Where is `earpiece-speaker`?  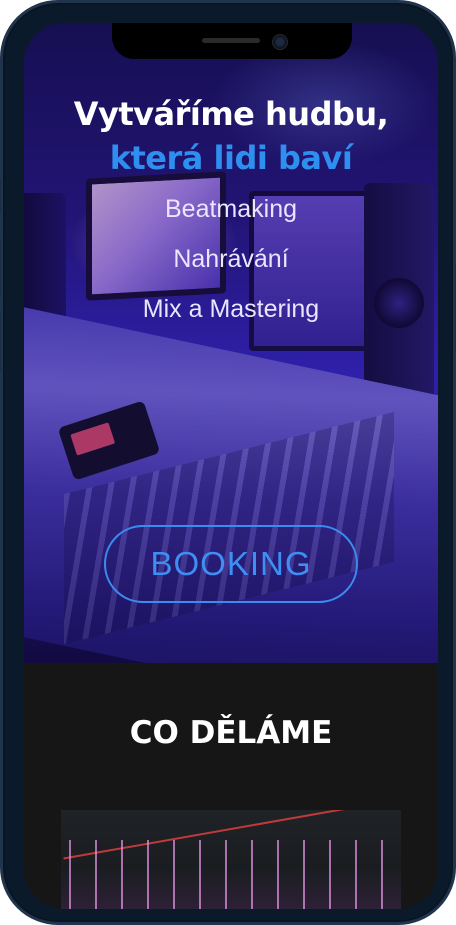 earpiece-speaker is located at coordinates (231, 40).